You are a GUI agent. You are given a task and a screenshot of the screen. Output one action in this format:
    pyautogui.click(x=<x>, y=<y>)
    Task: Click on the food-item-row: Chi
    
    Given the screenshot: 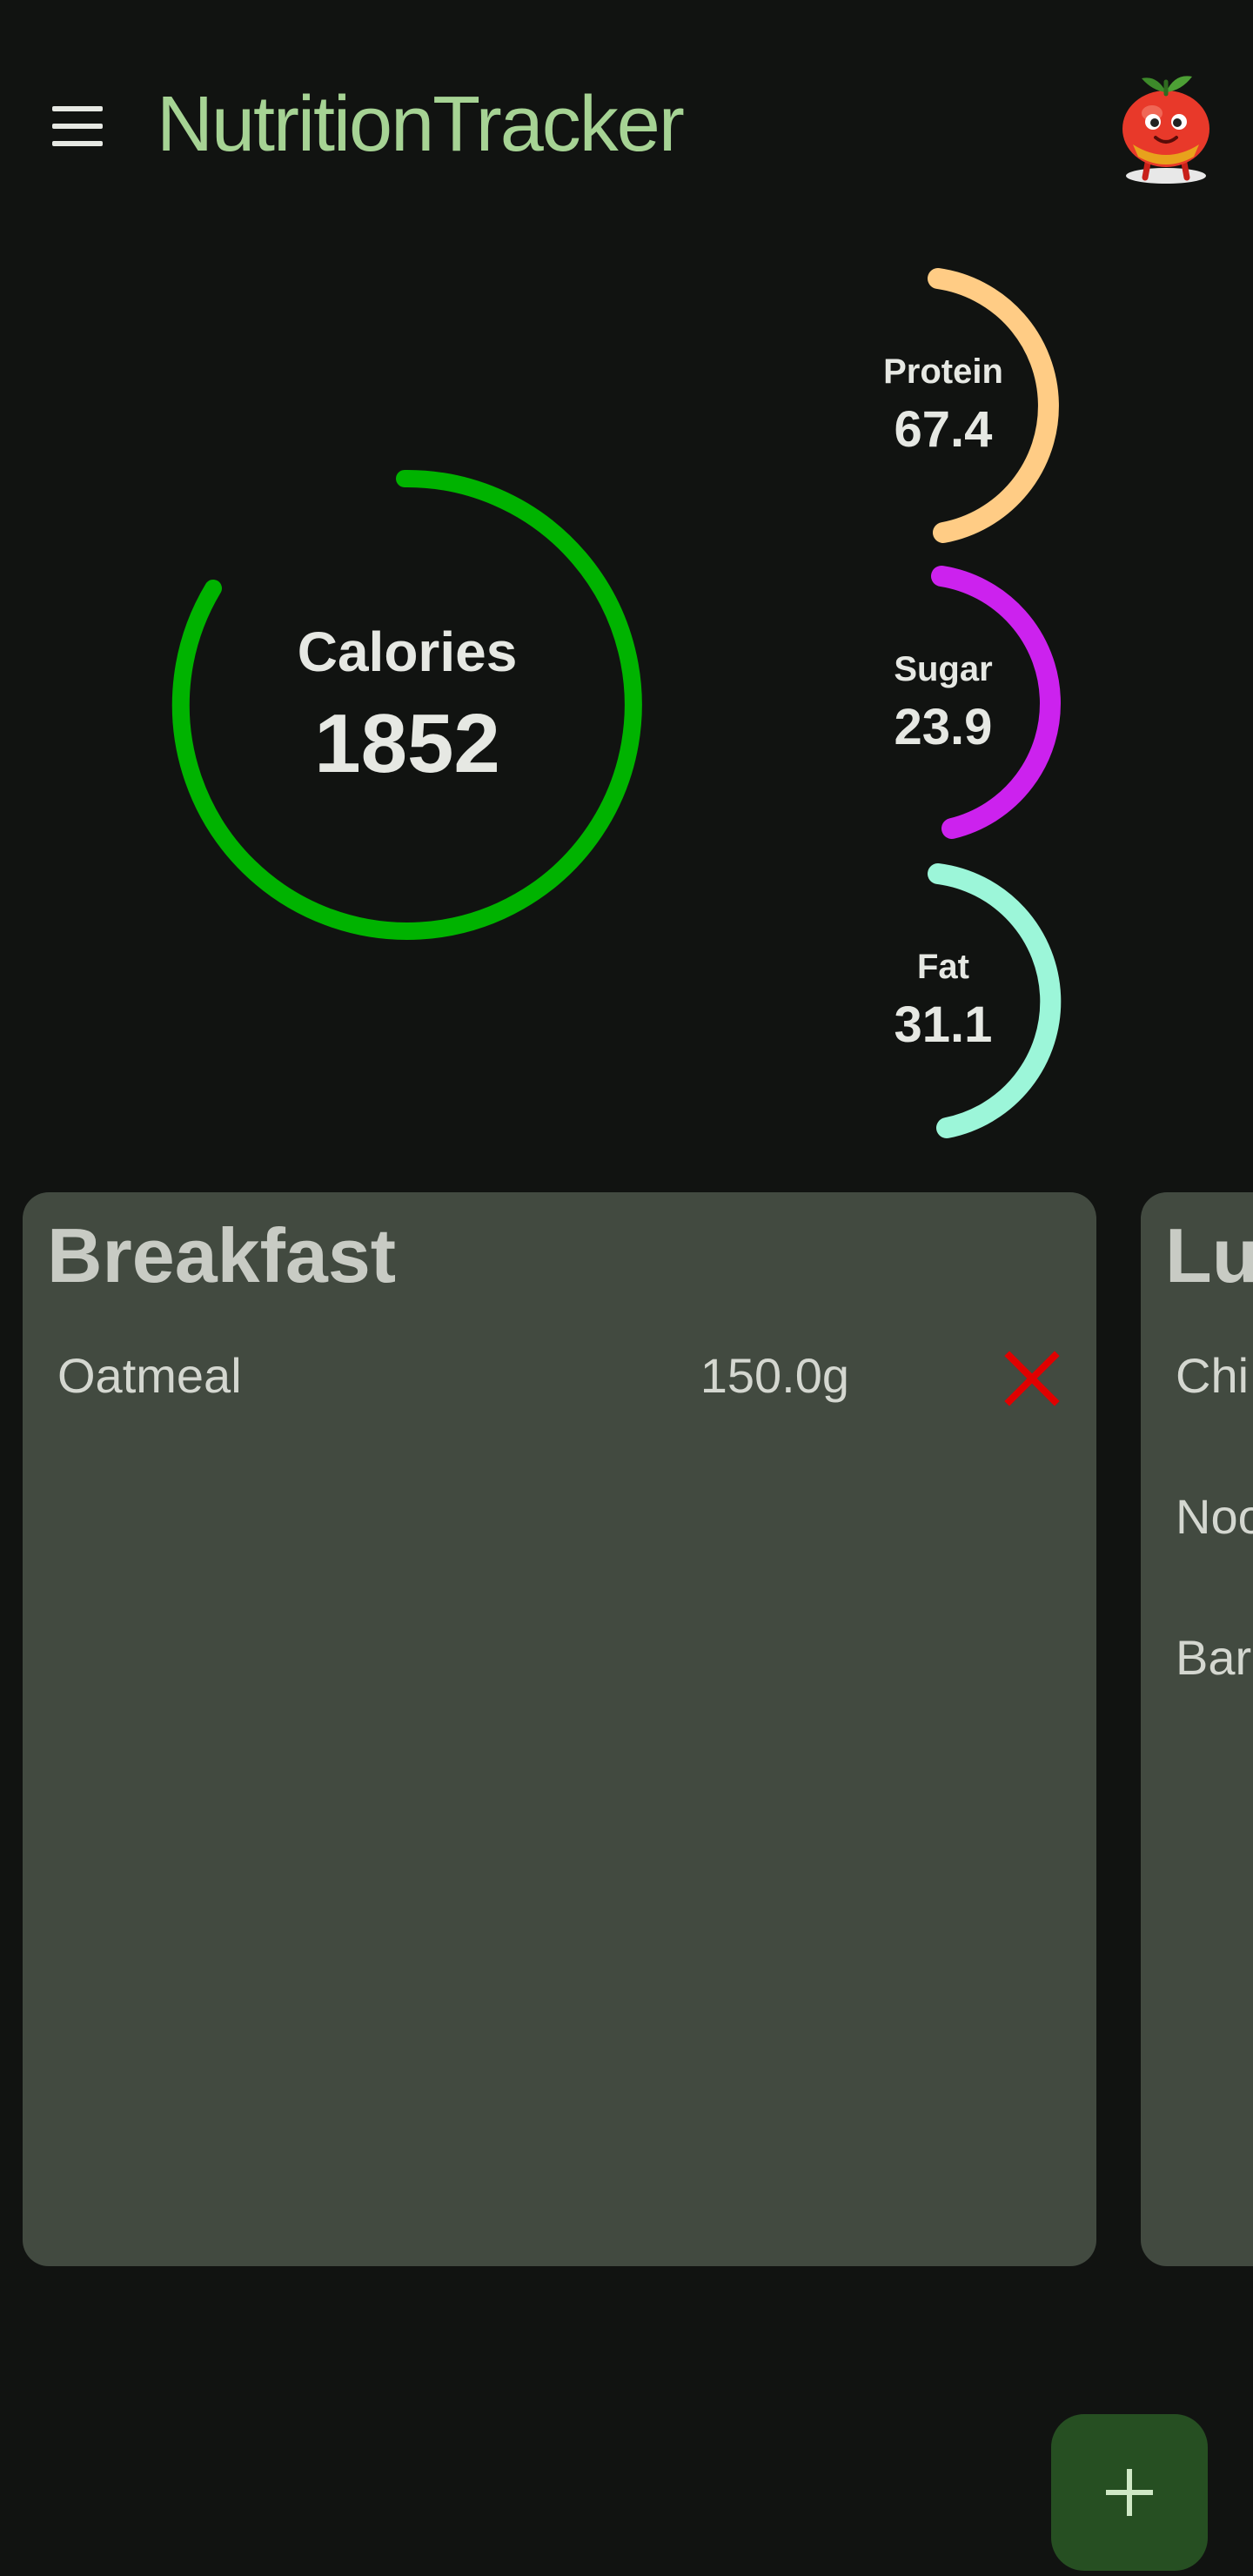 What is the action you would take?
    pyautogui.click(x=1197, y=1375)
    